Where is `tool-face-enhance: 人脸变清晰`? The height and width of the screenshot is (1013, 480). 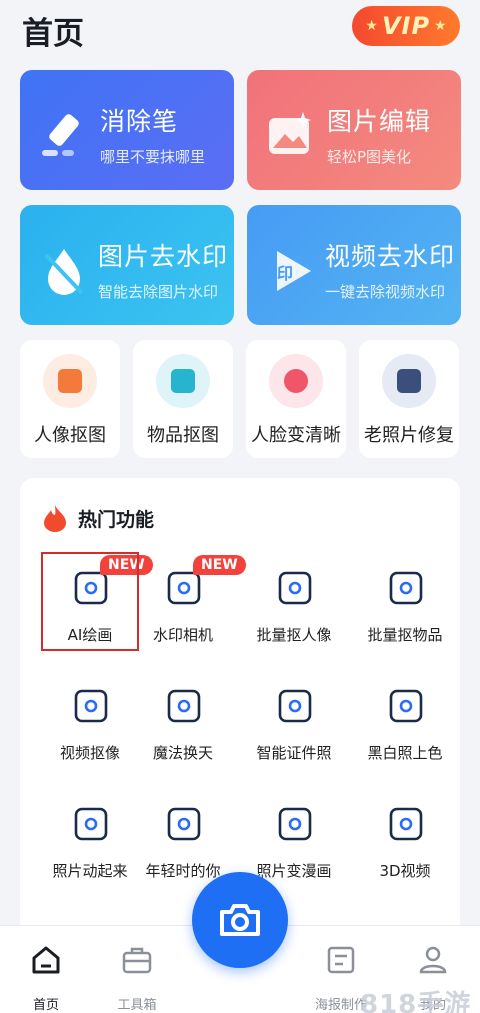 tool-face-enhance: 人脸变清晰 is located at coordinates (296, 399).